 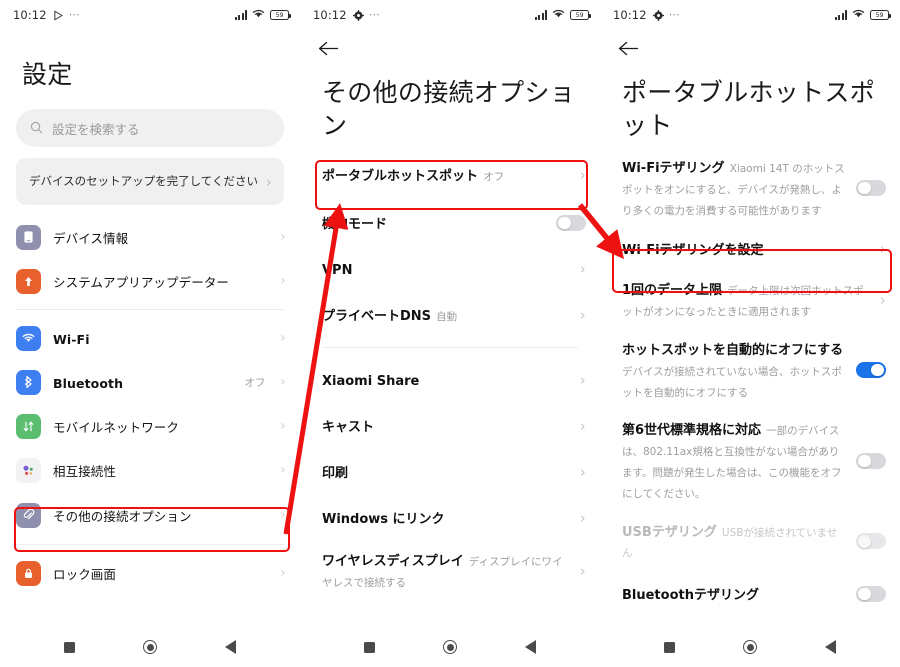 I want to click on search-placeholder: 設定を検索する, so click(x=96, y=129).